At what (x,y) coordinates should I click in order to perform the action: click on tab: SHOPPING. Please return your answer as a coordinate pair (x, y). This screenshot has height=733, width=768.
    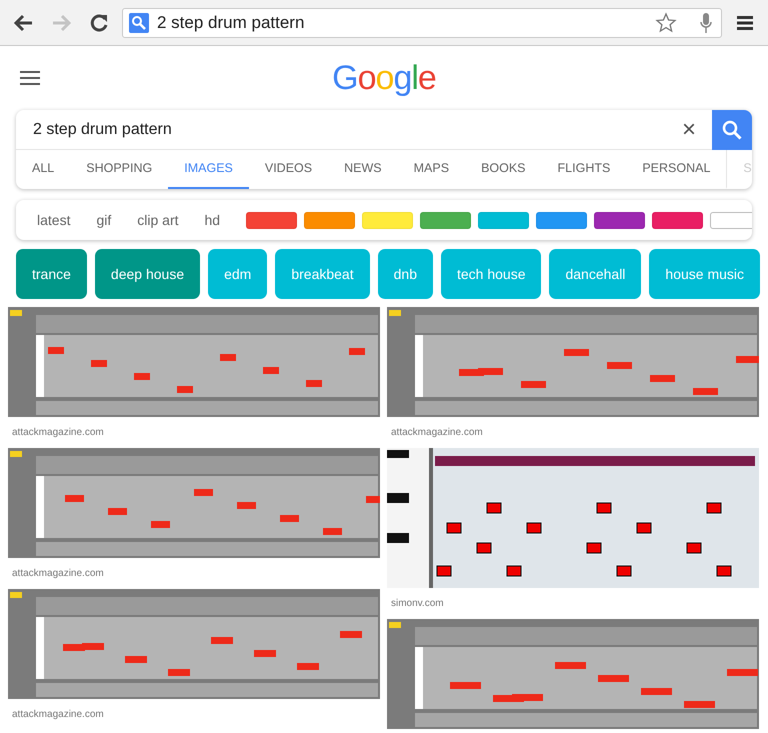
    Looking at the image, I should click on (119, 169).